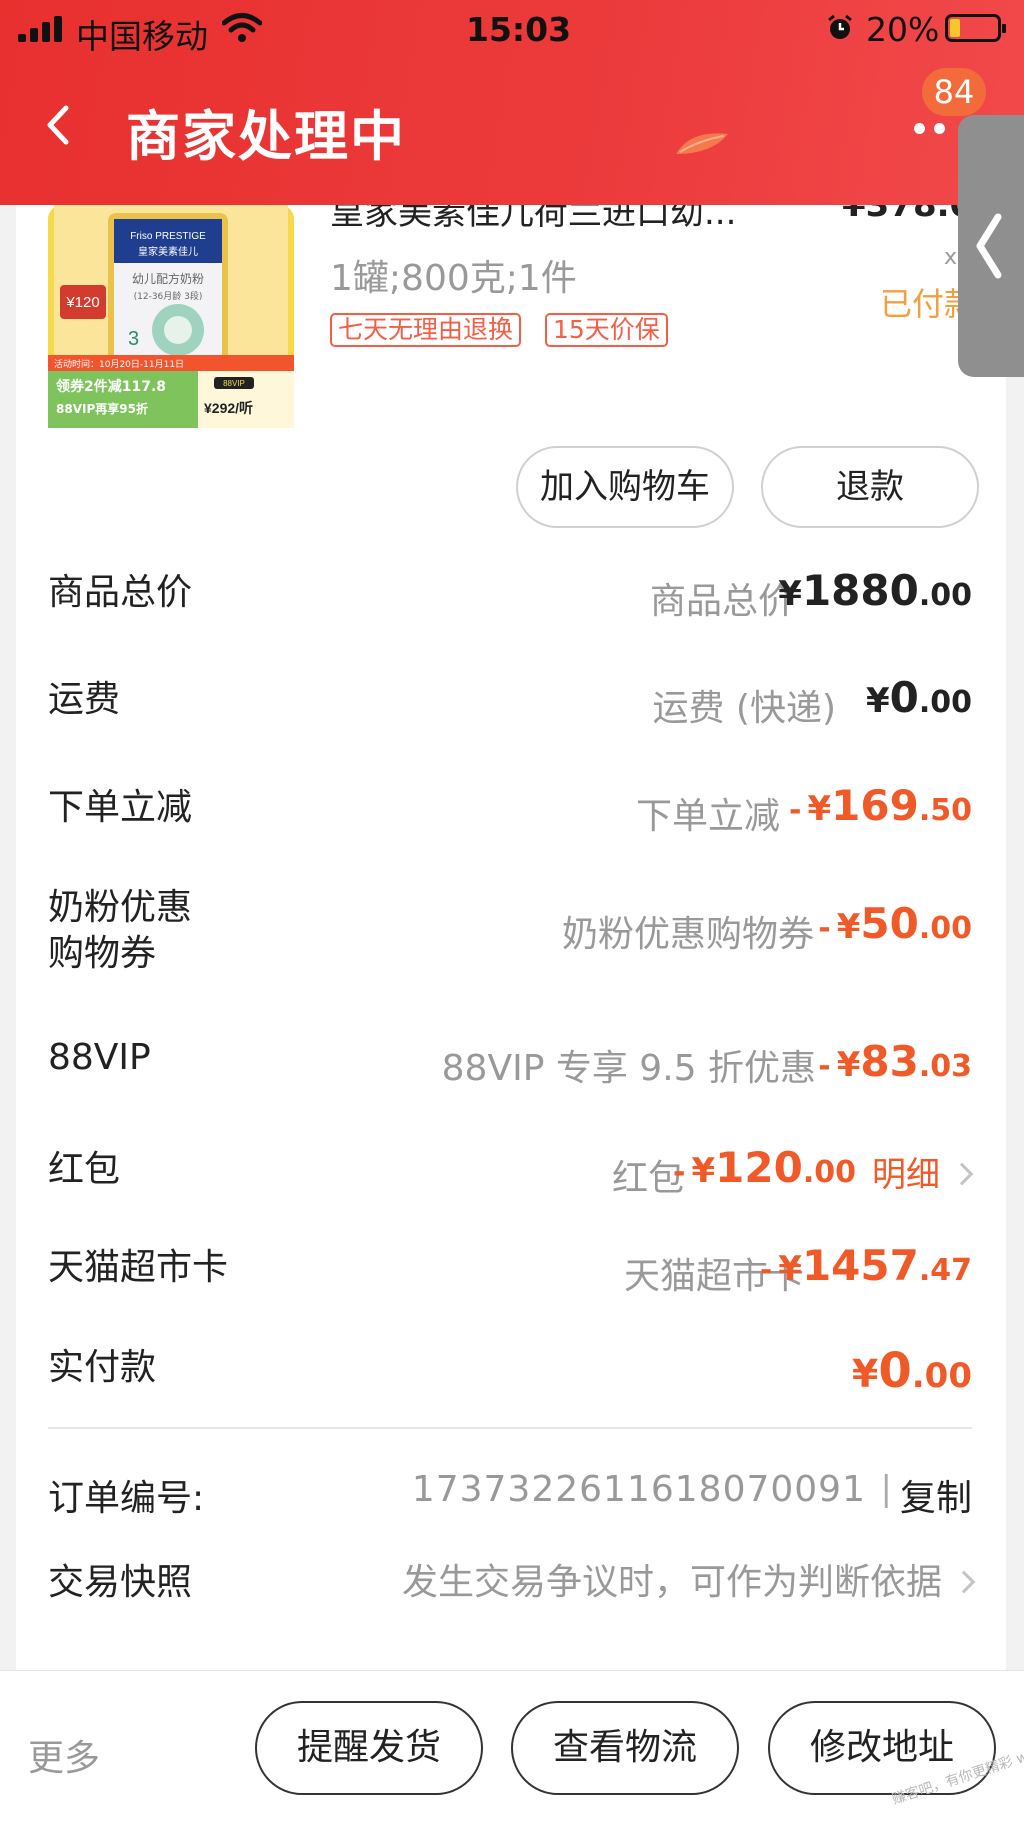 This screenshot has width=1024, height=1821. I want to click on nav-header: 中国移动 15:03 20% 商家处理中 84, so click(512, 102).